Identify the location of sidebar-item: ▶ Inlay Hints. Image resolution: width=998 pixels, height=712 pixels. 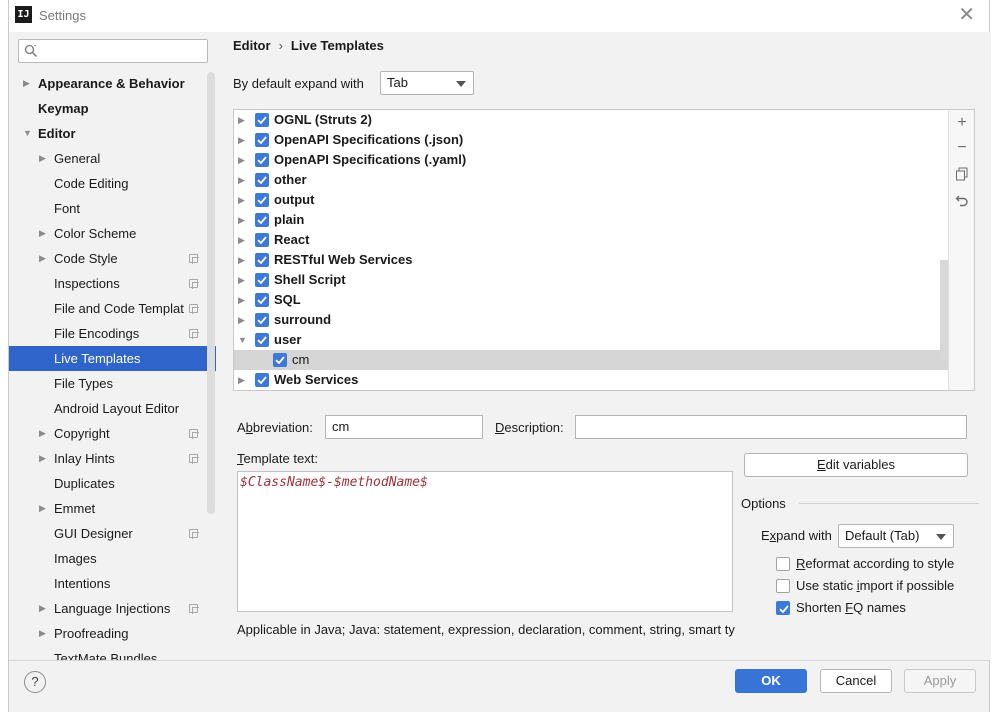
(112, 458).